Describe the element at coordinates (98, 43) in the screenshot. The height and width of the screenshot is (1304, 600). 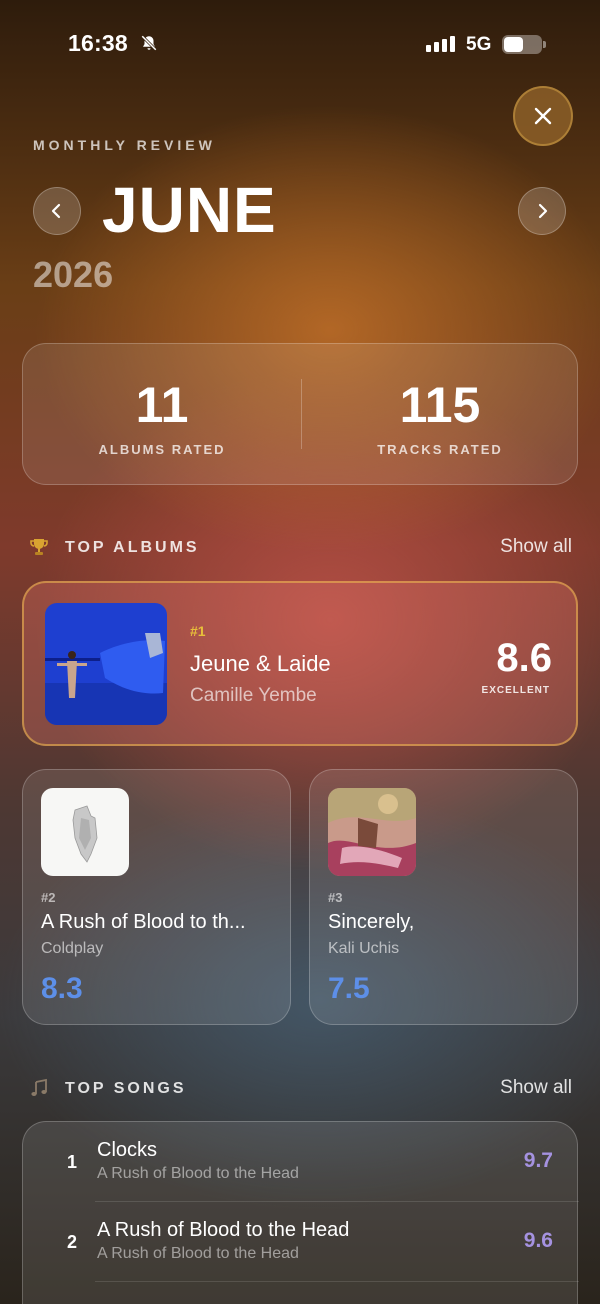
I see `status-time: 16:38` at that location.